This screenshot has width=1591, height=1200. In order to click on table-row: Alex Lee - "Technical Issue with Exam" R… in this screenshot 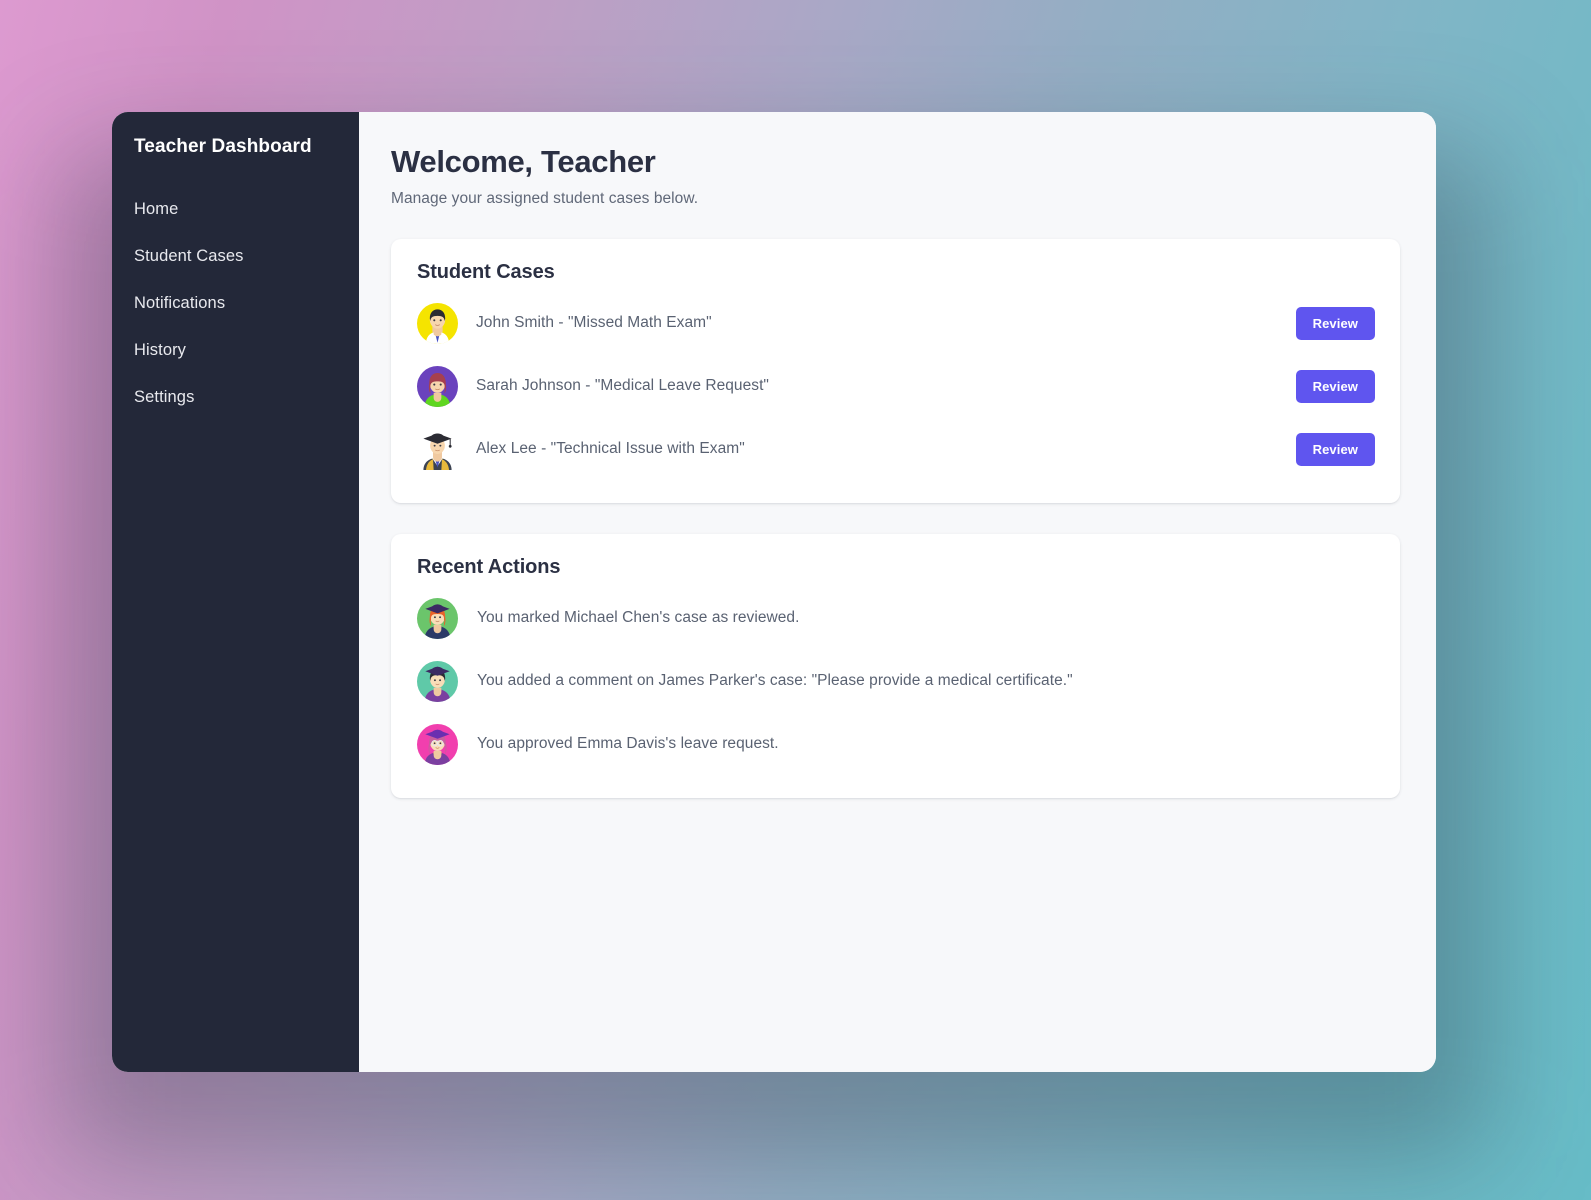, I will do `click(896, 449)`.